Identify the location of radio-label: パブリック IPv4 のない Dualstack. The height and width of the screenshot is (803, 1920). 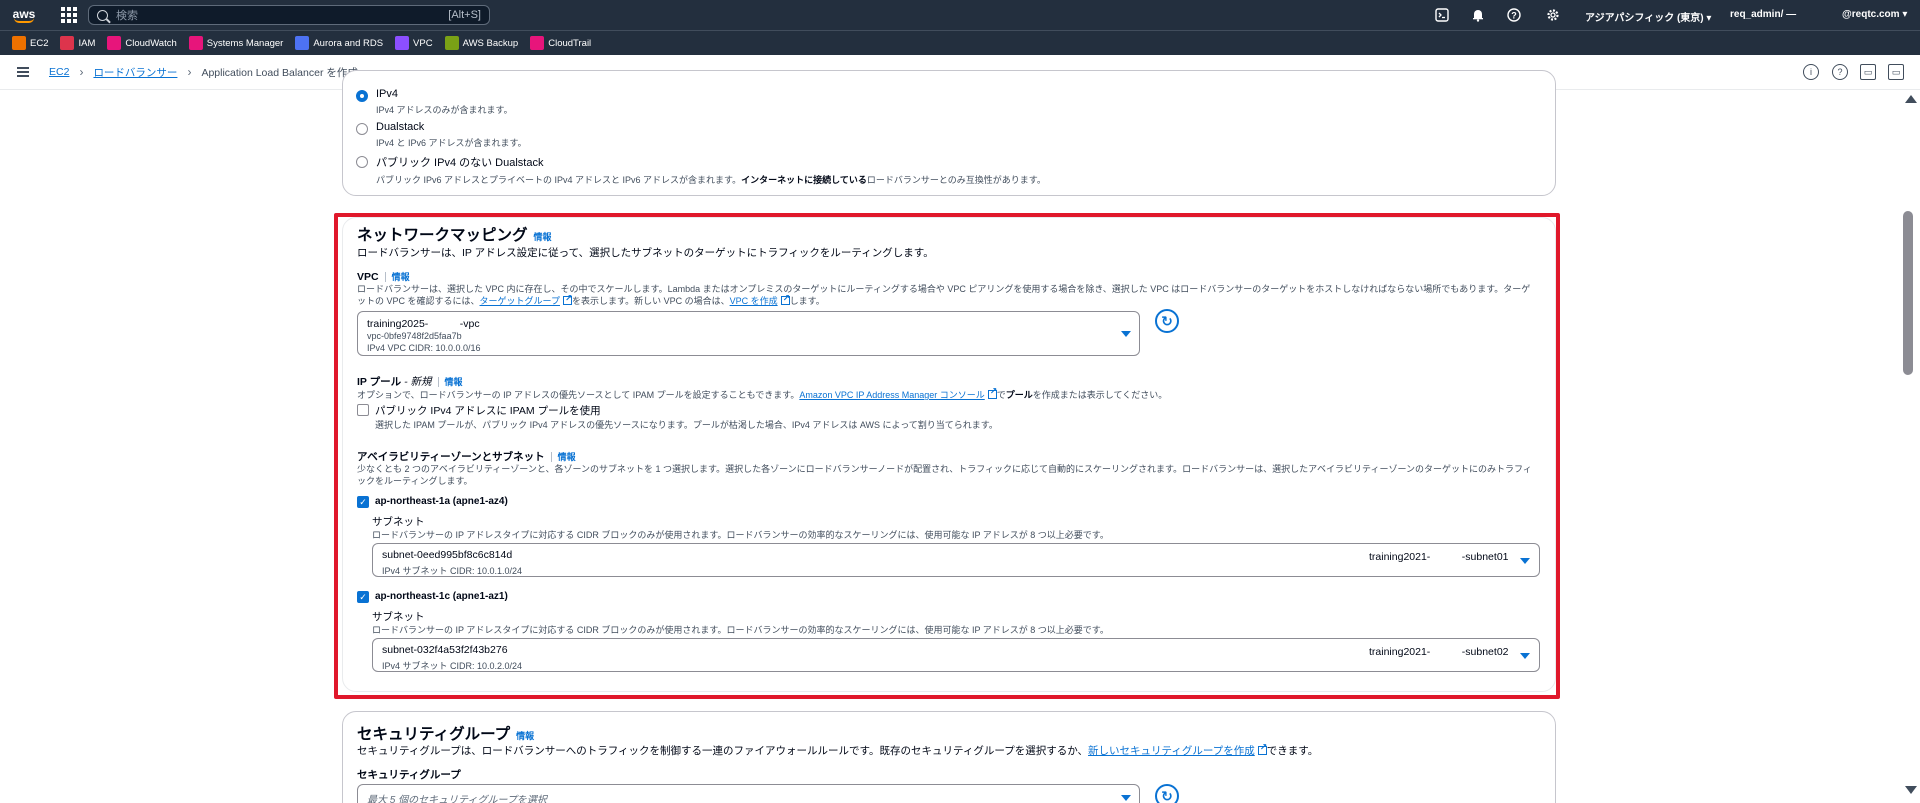
(460, 163).